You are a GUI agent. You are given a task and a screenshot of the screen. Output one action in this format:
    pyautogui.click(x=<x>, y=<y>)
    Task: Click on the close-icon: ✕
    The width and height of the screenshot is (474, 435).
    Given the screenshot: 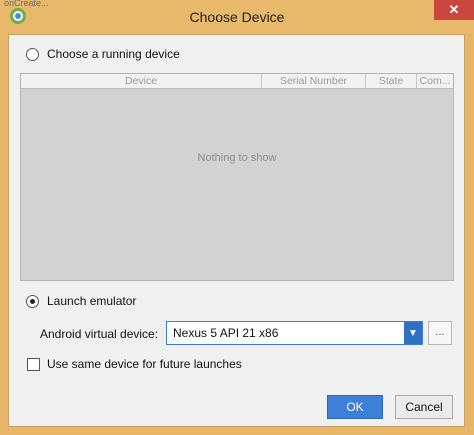 What is the action you would take?
    pyautogui.click(x=454, y=9)
    